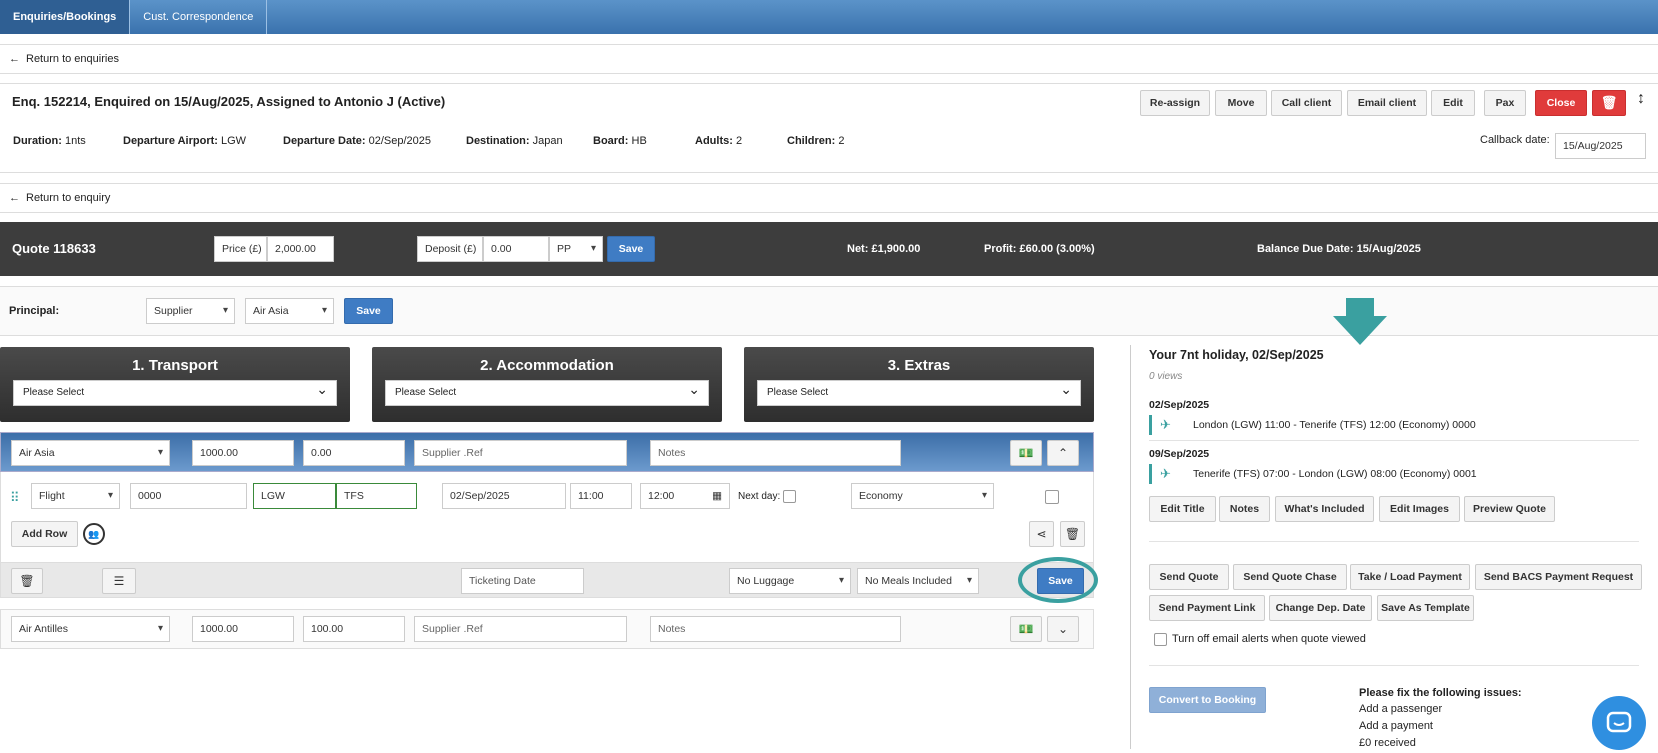 This screenshot has height=753, width=1658. Describe the element at coordinates (1339, 249) in the screenshot. I see `balance-due-date: Balance Due Date: 15/Aug/2025` at that location.